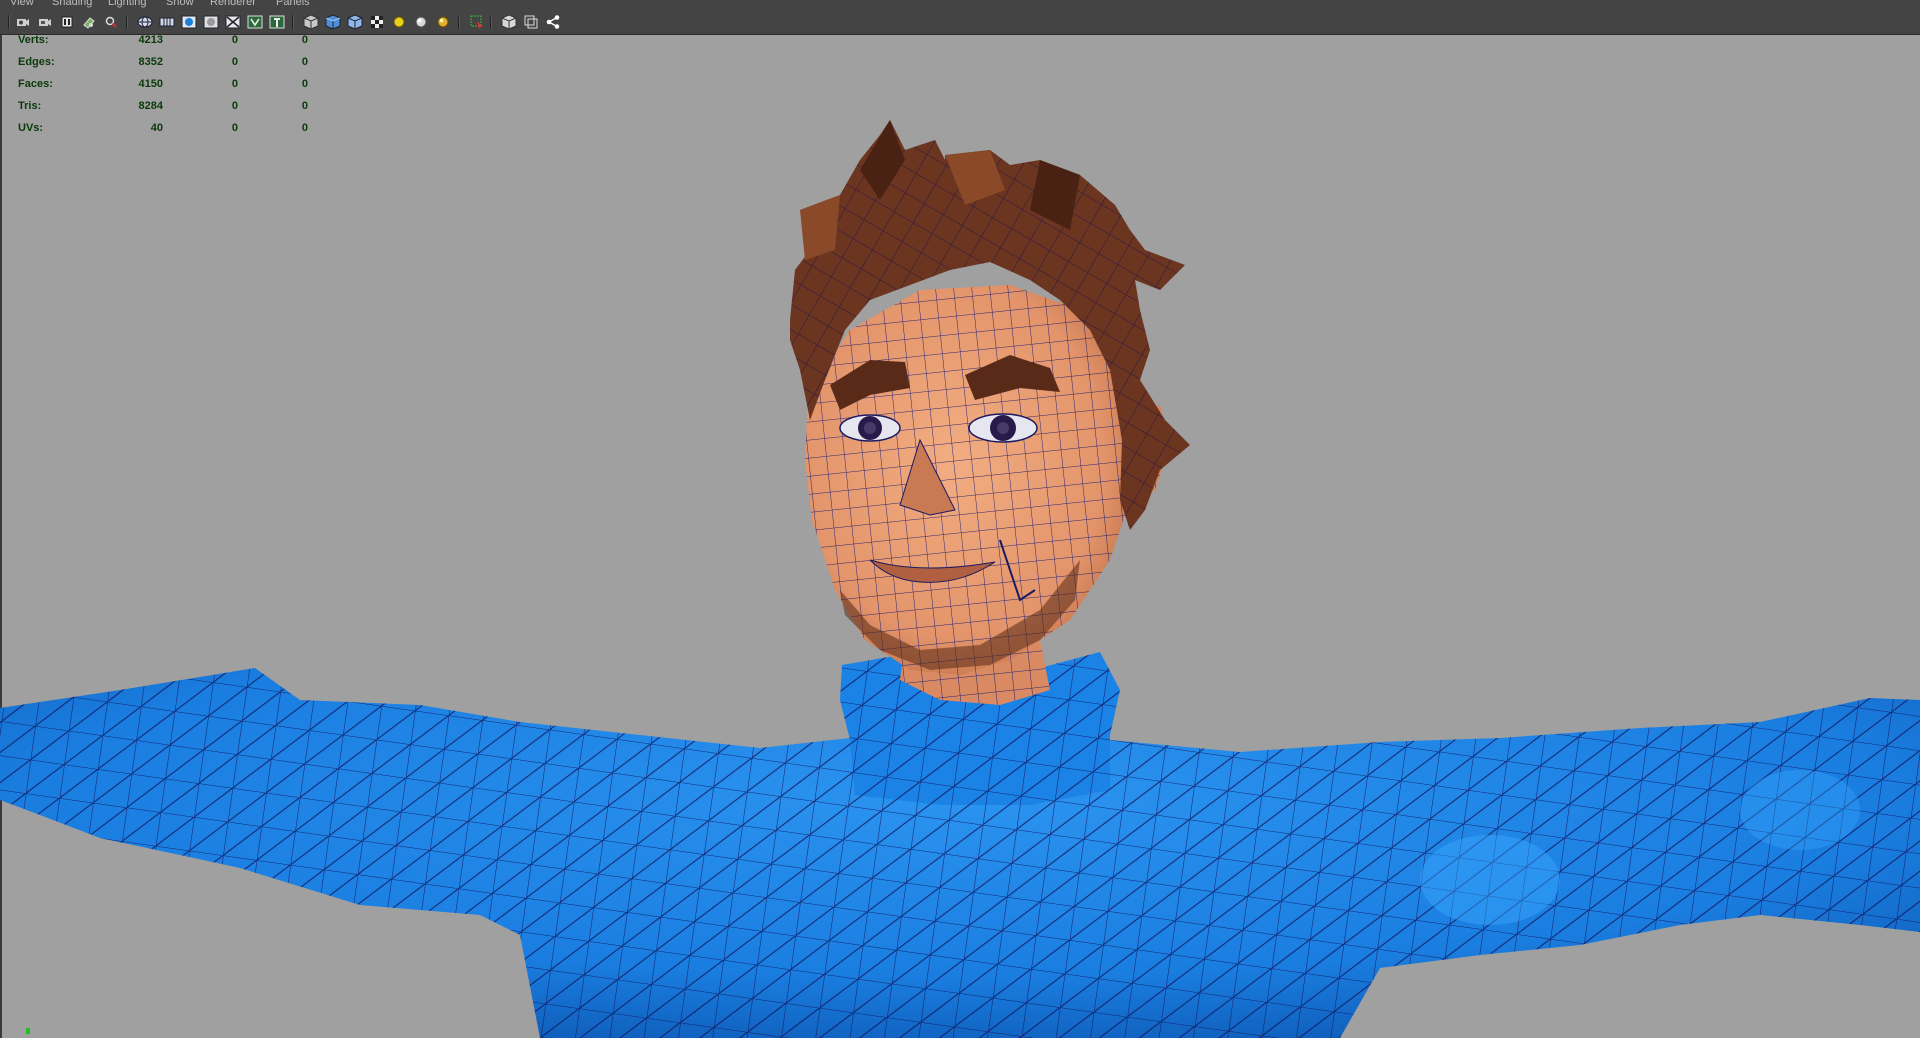 Image resolution: width=1920 pixels, height=1038 pixels. Describe the element at coordinates (552, 21) in the screenshot. I see `hierarchy-icon` at that location.